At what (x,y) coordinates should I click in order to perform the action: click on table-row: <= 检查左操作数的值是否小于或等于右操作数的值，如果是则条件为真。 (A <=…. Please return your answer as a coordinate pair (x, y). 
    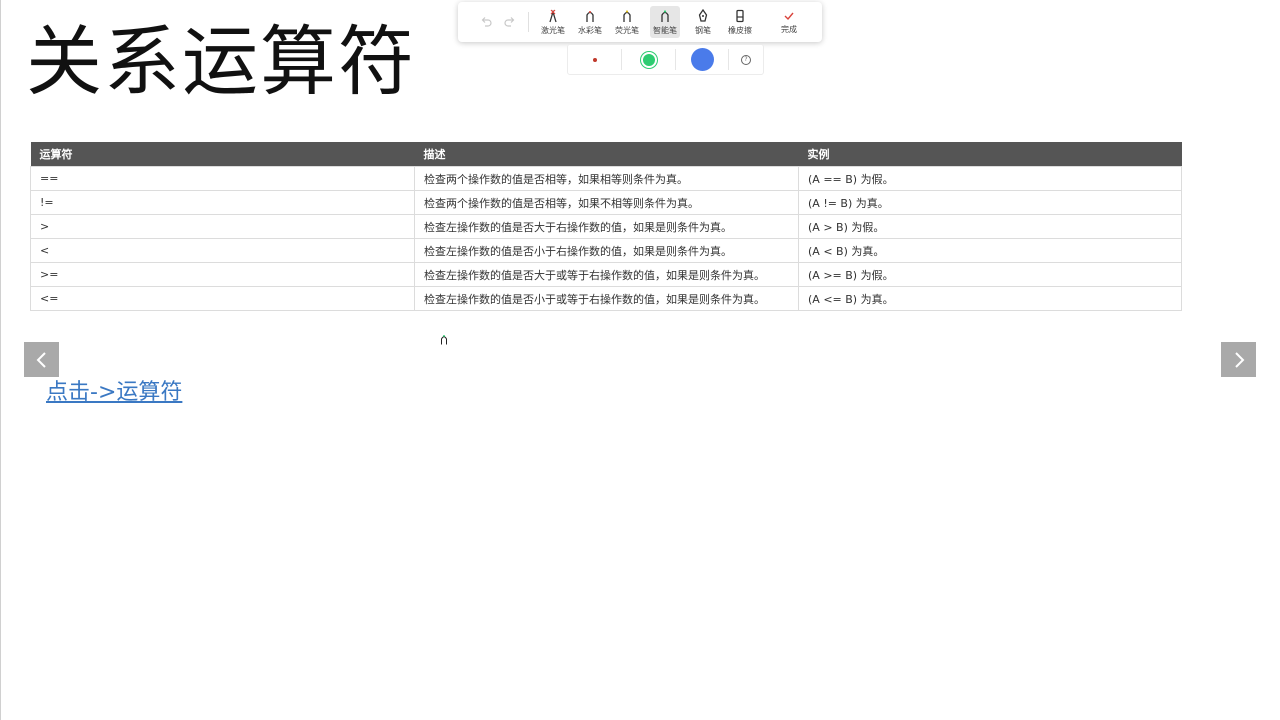
    Looking at the image, I should click on (606, 298).